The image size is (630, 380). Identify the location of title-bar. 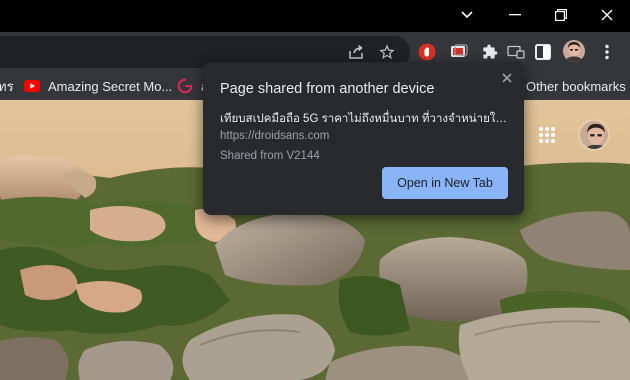
(315, 16).